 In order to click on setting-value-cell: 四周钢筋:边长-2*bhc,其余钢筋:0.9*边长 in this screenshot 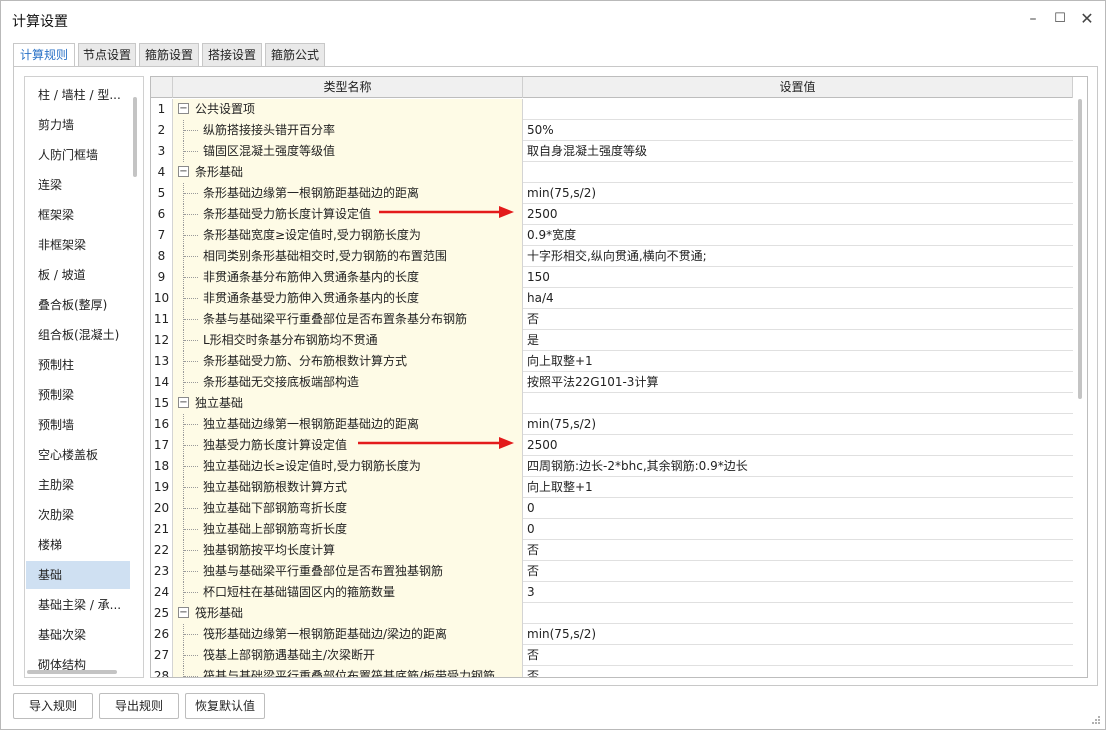, I will do `click(798, 466)`.